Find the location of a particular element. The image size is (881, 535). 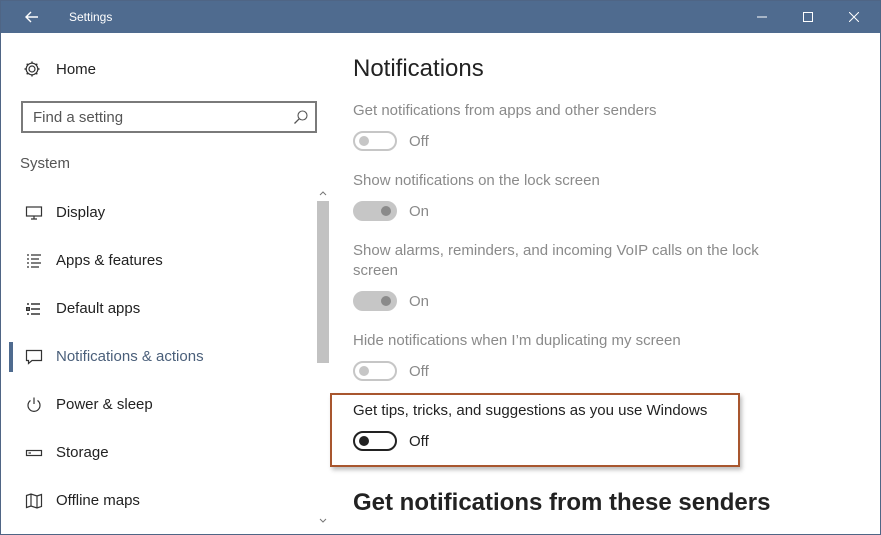

home-link: Home is located at coordinates (58, 69).